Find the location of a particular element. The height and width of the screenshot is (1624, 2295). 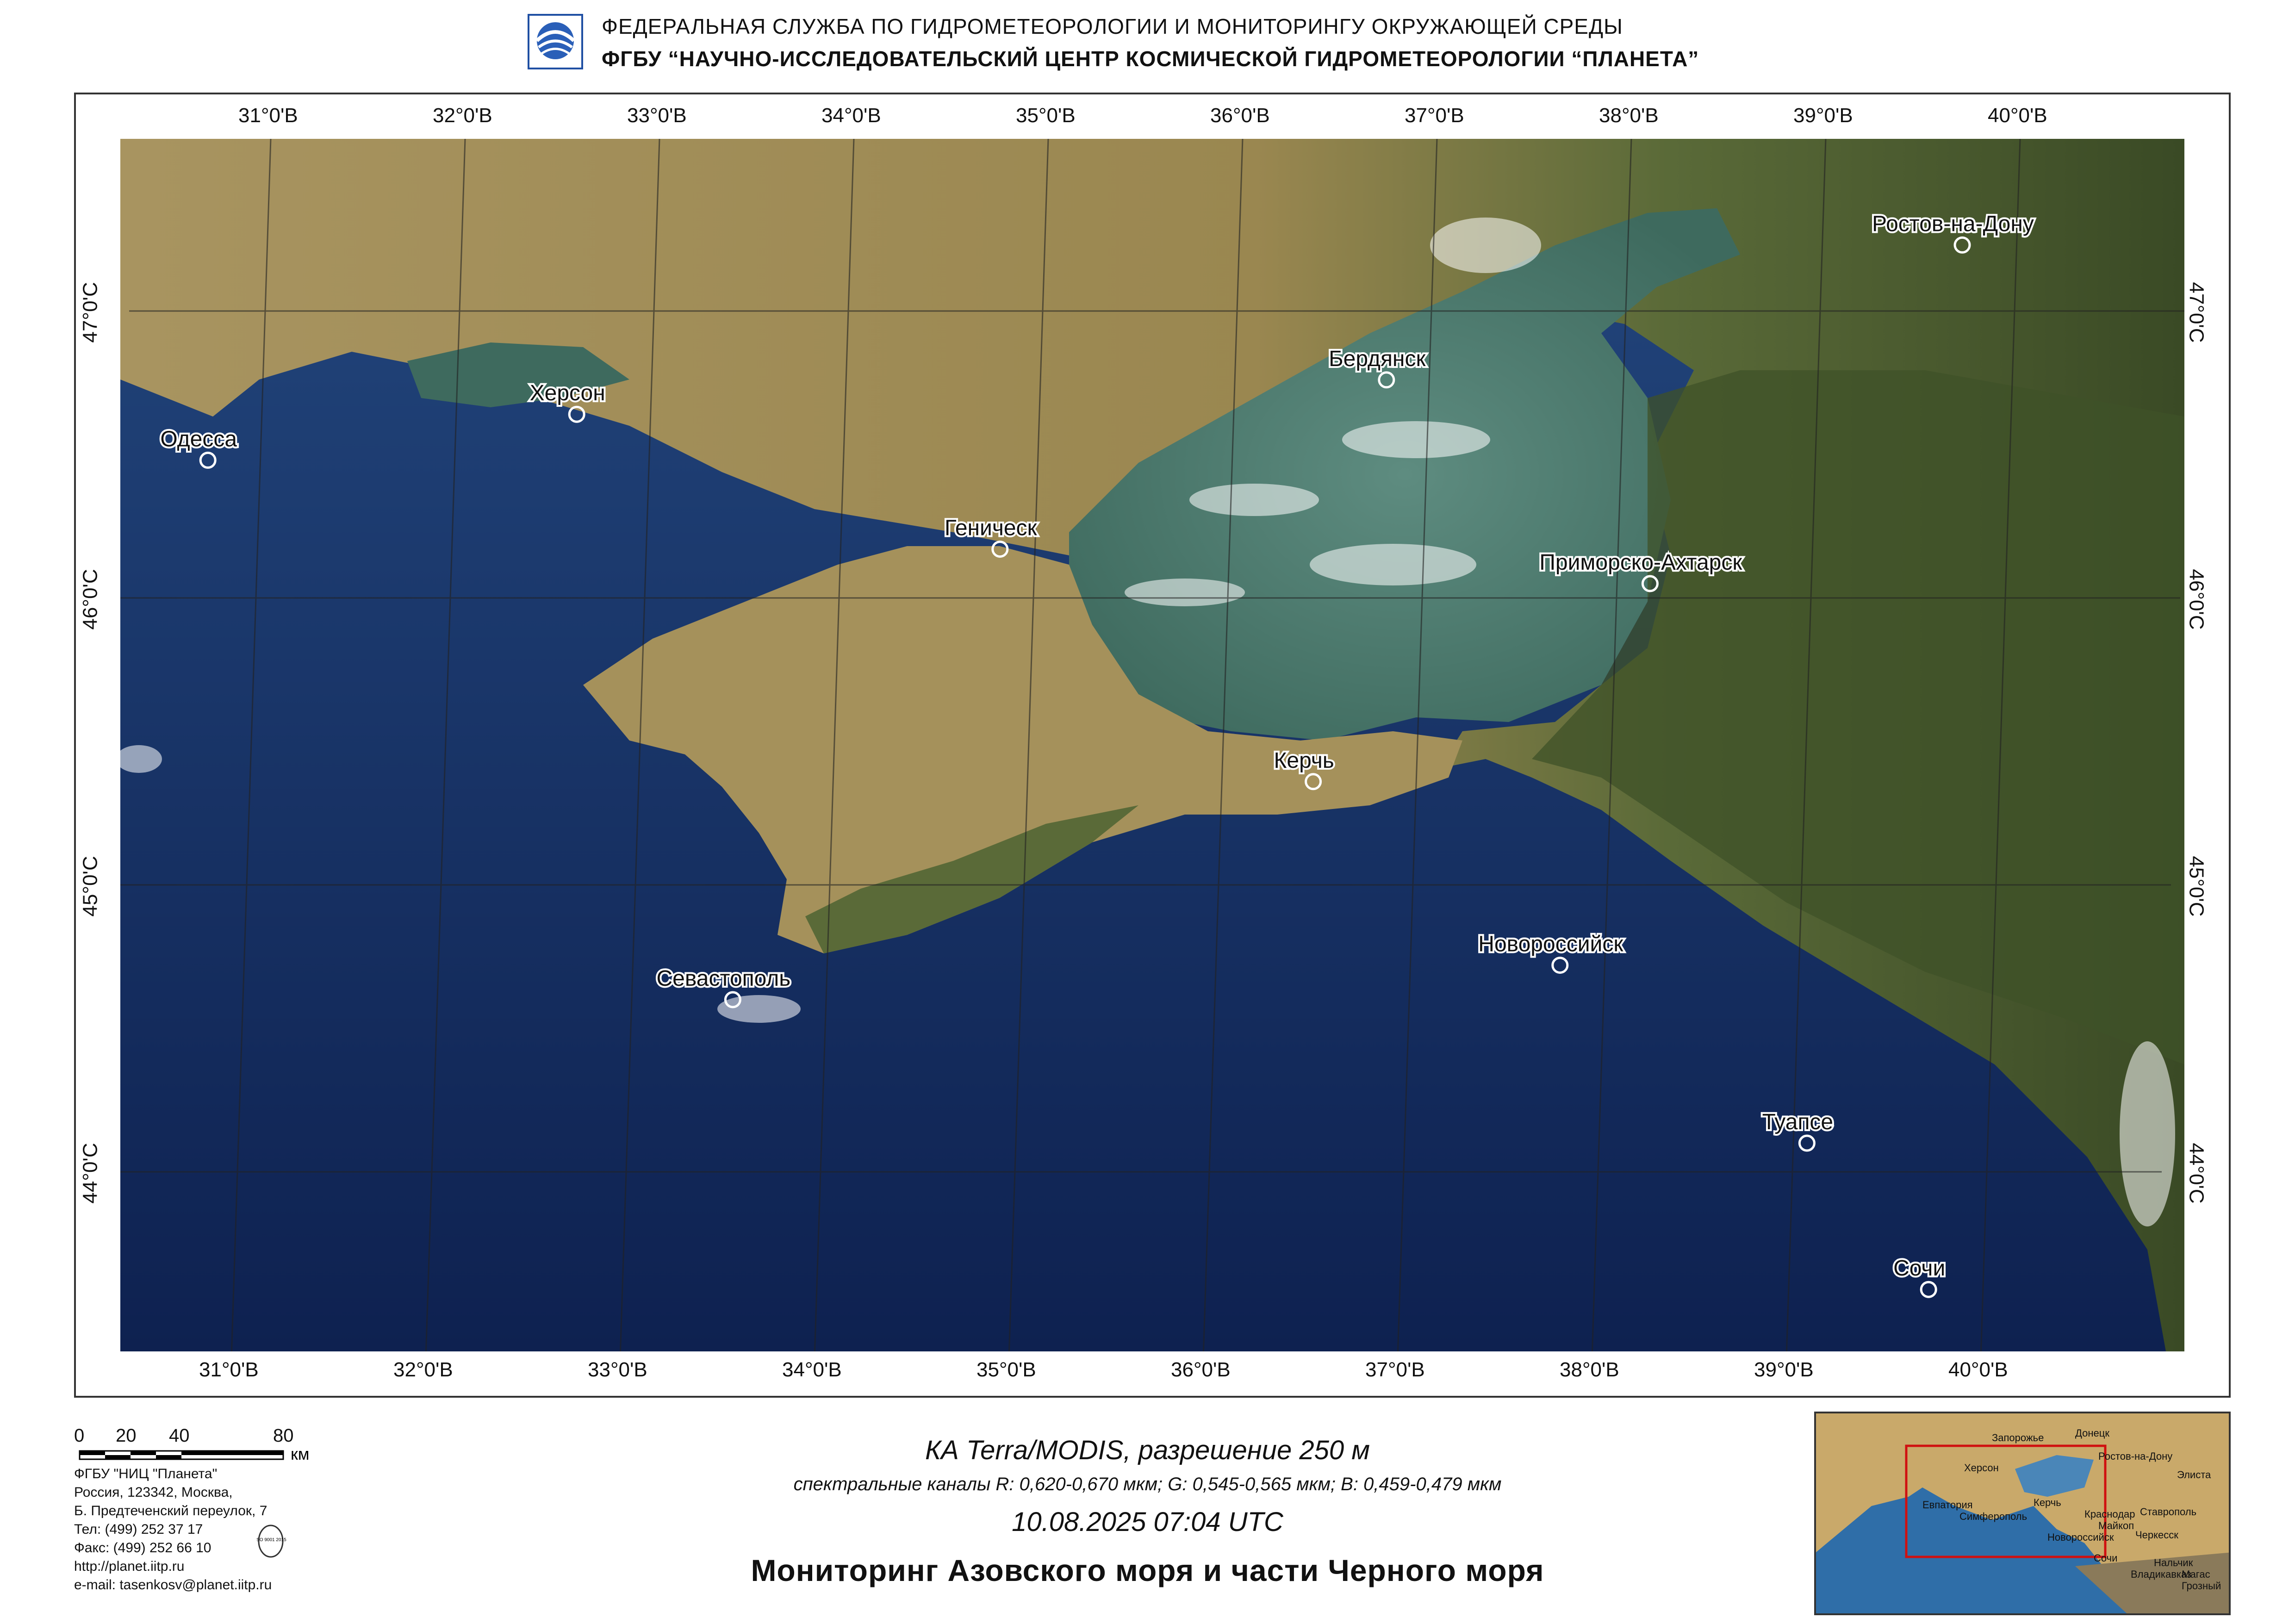

inset-city-label: Евпатория is located at coordinates (1947, 1505).